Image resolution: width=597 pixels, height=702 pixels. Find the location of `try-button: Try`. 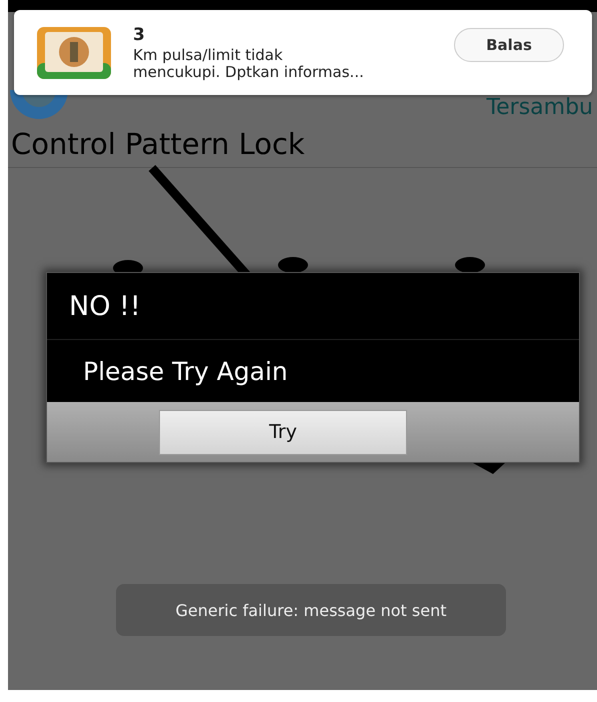

try-button: Try is located at coordinates (283, 432).